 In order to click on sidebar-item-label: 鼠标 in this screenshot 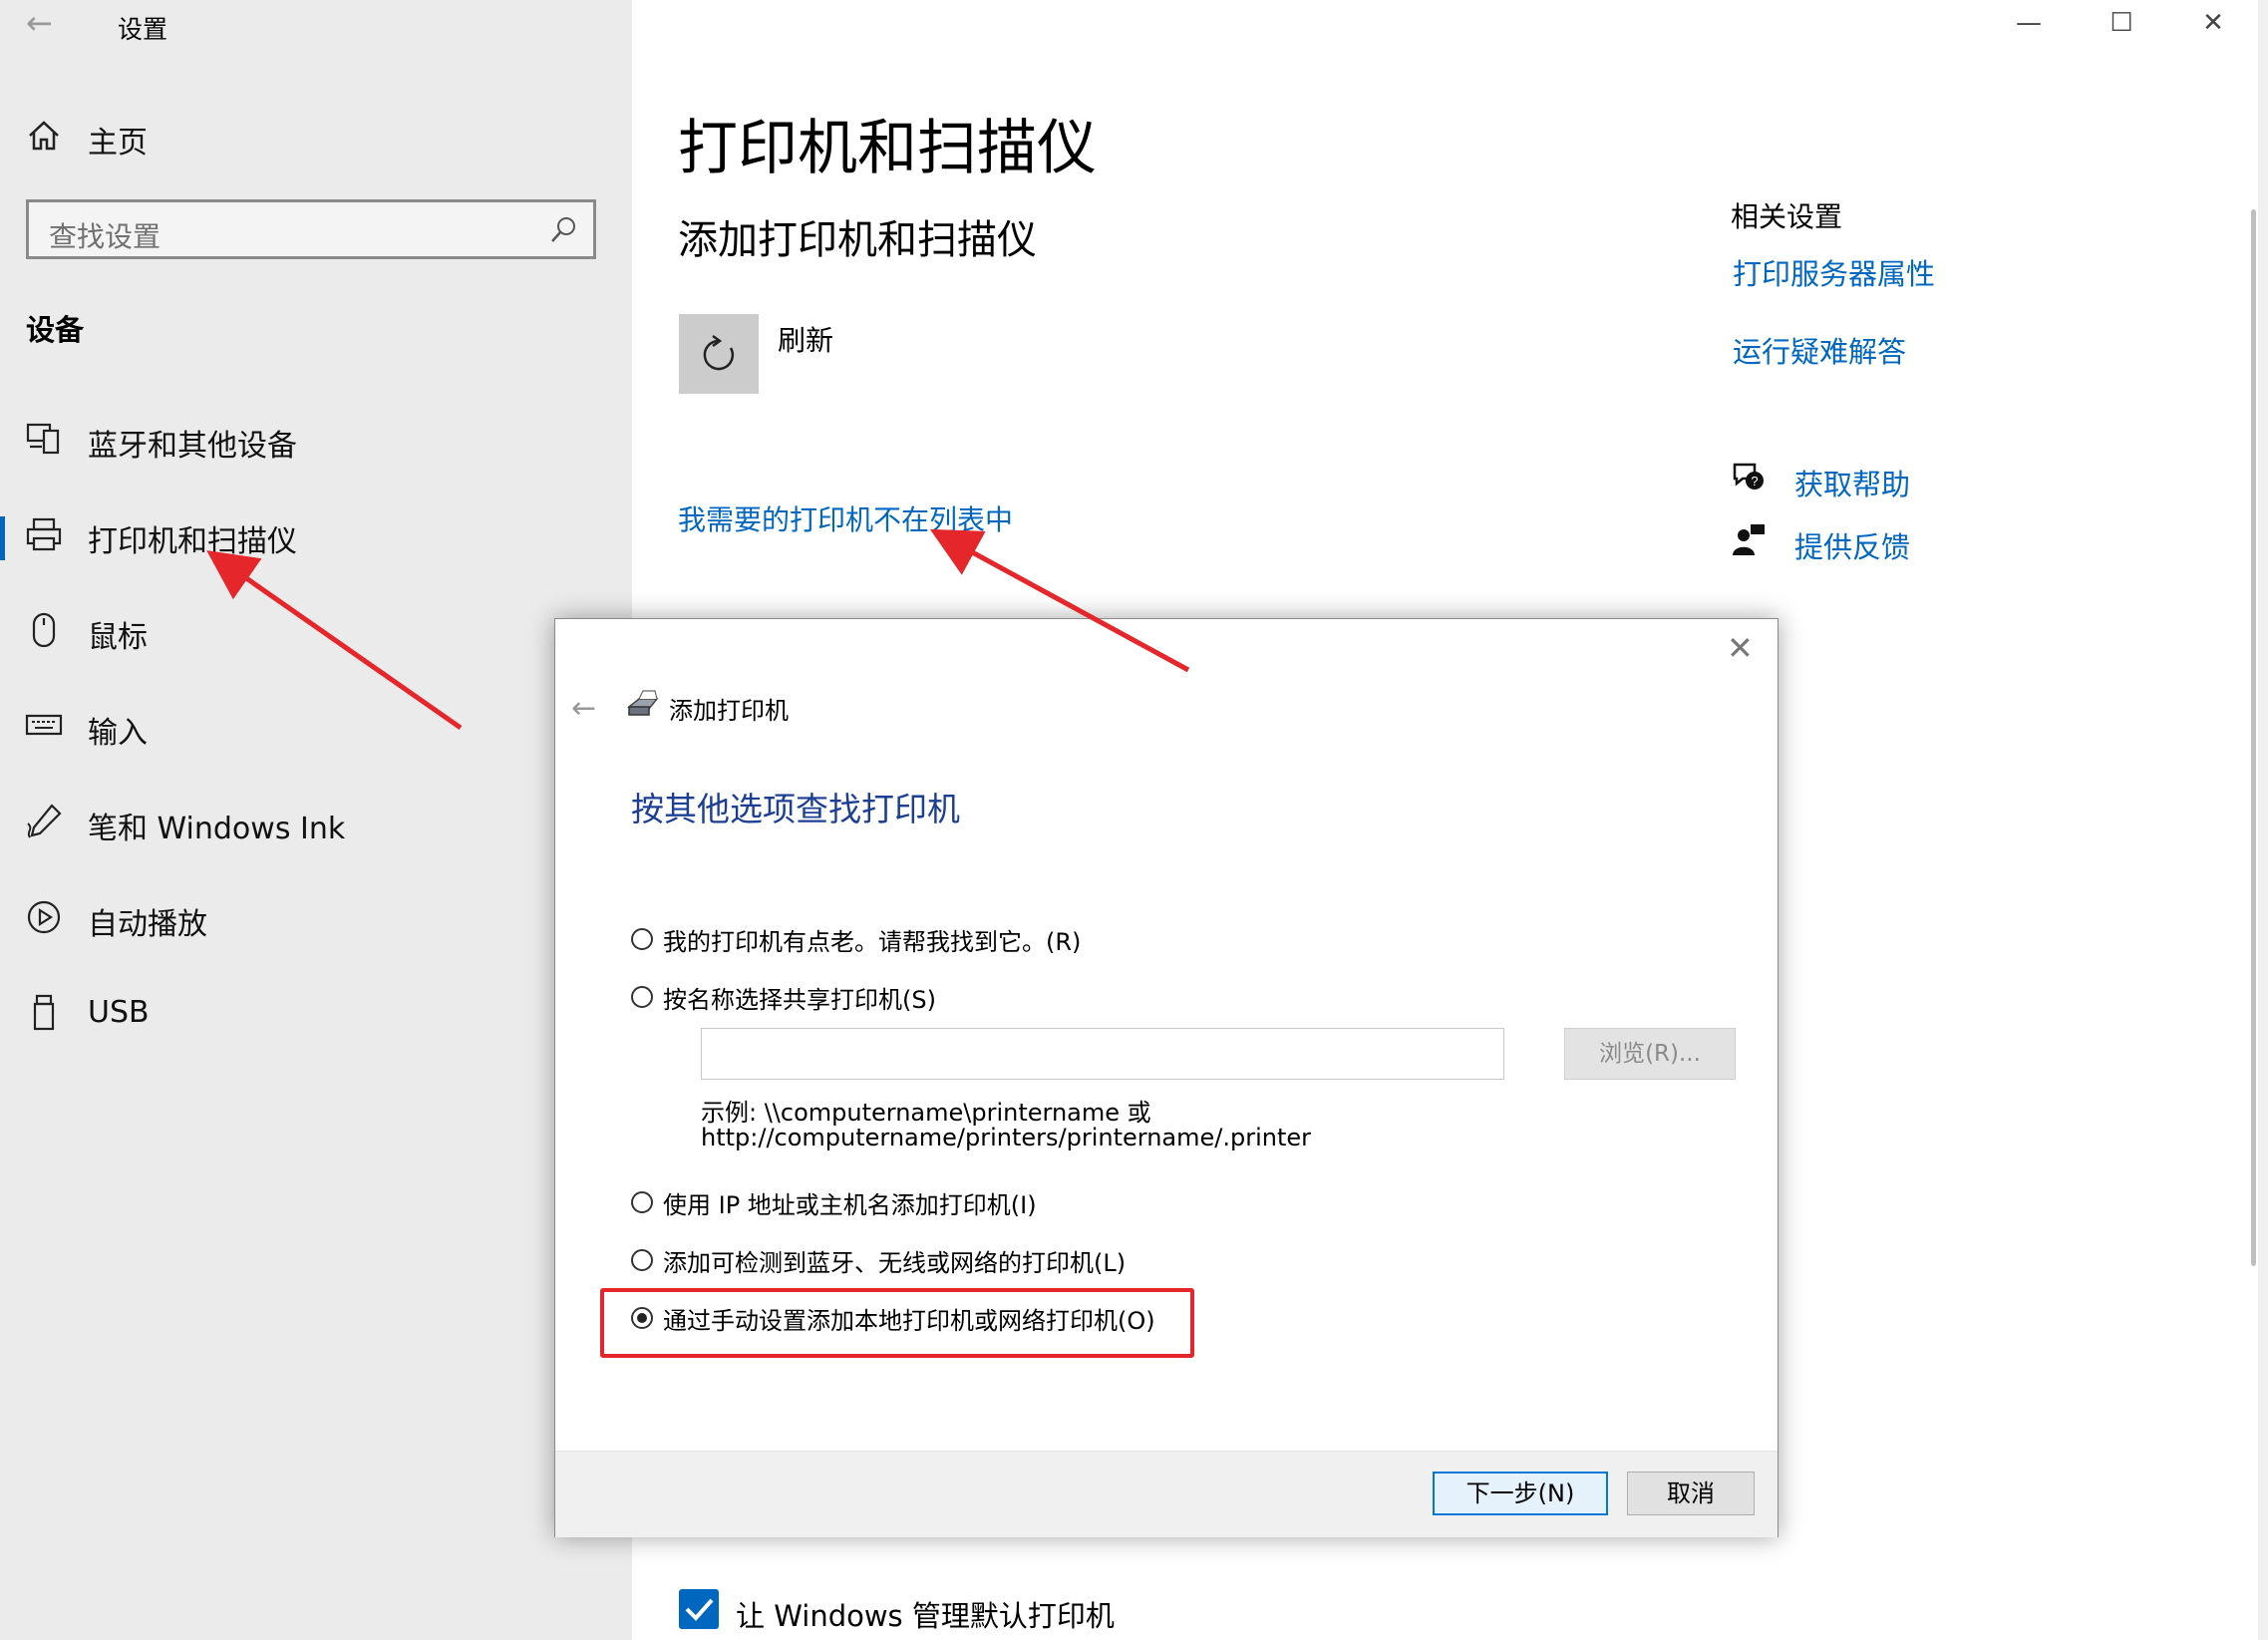, I will do `click(118, 637)`.